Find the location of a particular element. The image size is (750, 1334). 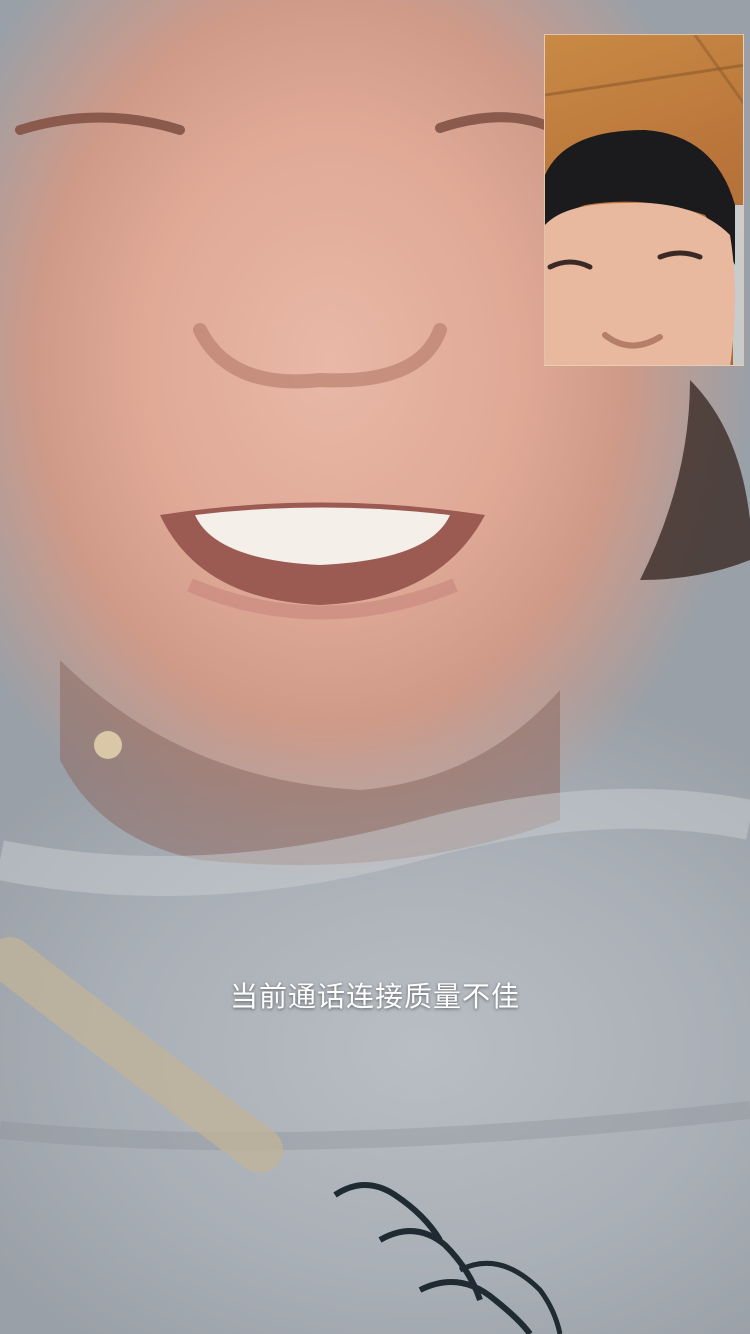

local-preview-image is located at coordinates (644, 200).